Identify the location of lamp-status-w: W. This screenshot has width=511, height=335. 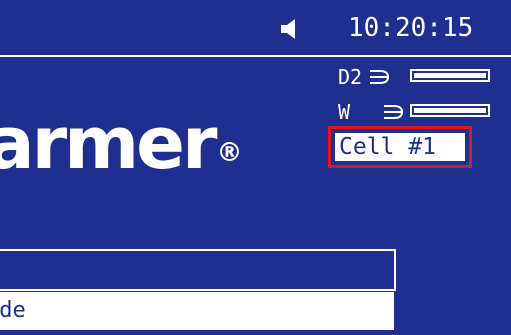
(418, 112).